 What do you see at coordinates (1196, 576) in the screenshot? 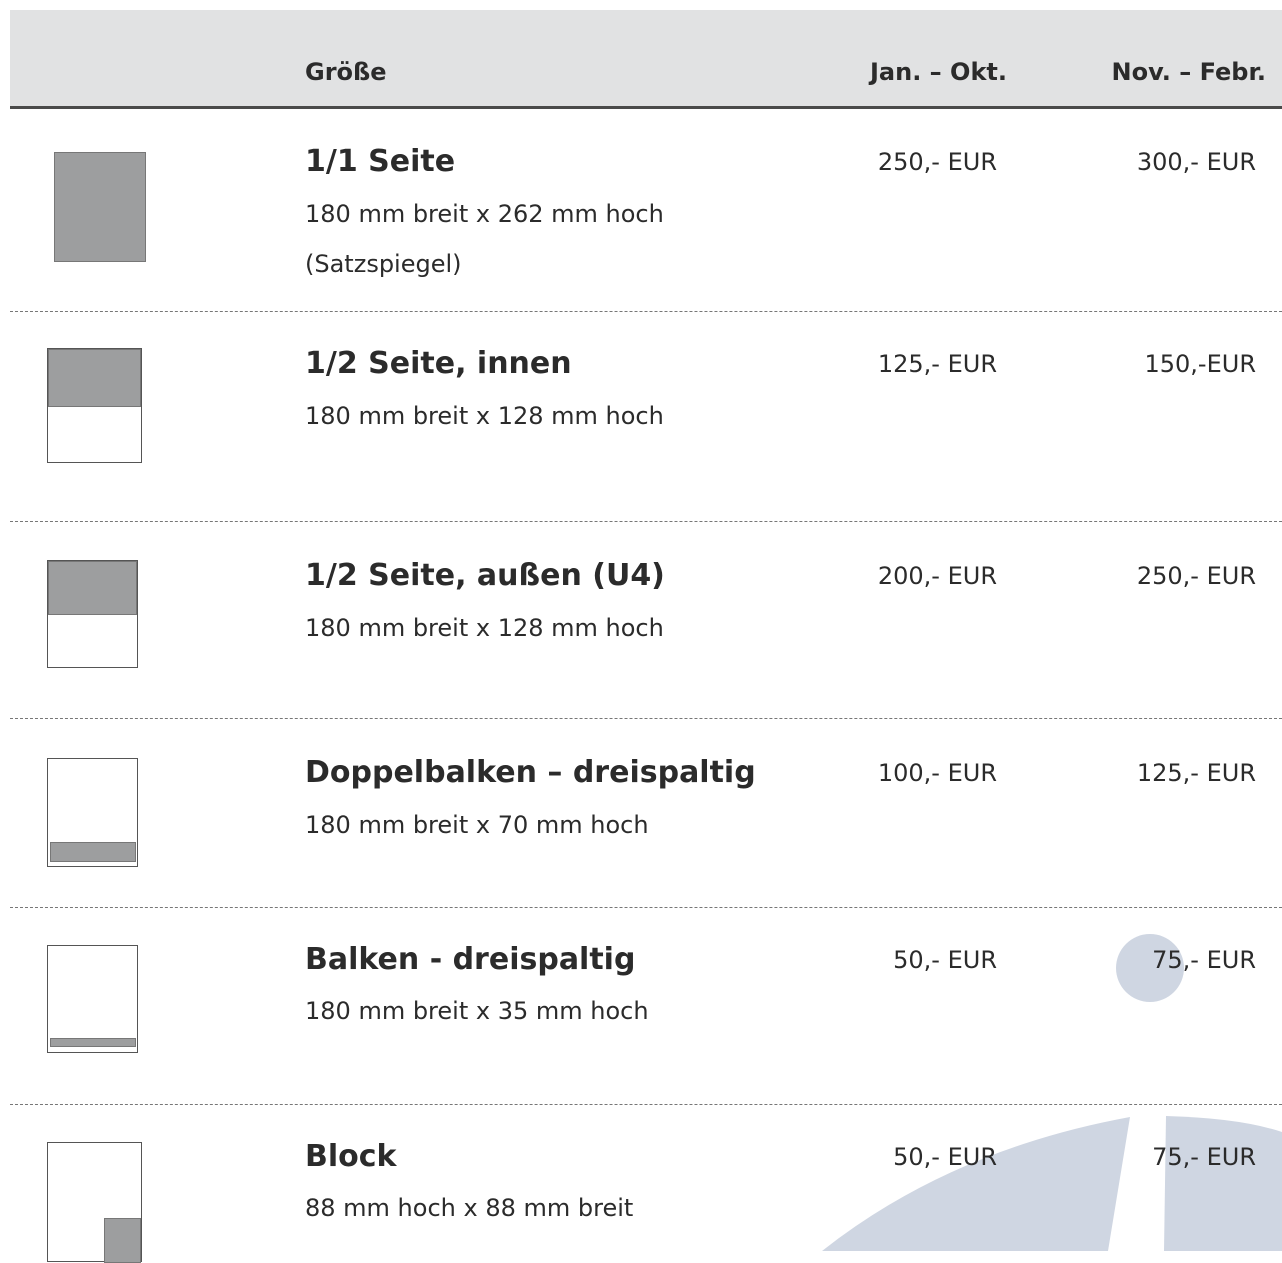
I see `price-nov-febr: 250,- EUR` at bounding box center [1196, 576].